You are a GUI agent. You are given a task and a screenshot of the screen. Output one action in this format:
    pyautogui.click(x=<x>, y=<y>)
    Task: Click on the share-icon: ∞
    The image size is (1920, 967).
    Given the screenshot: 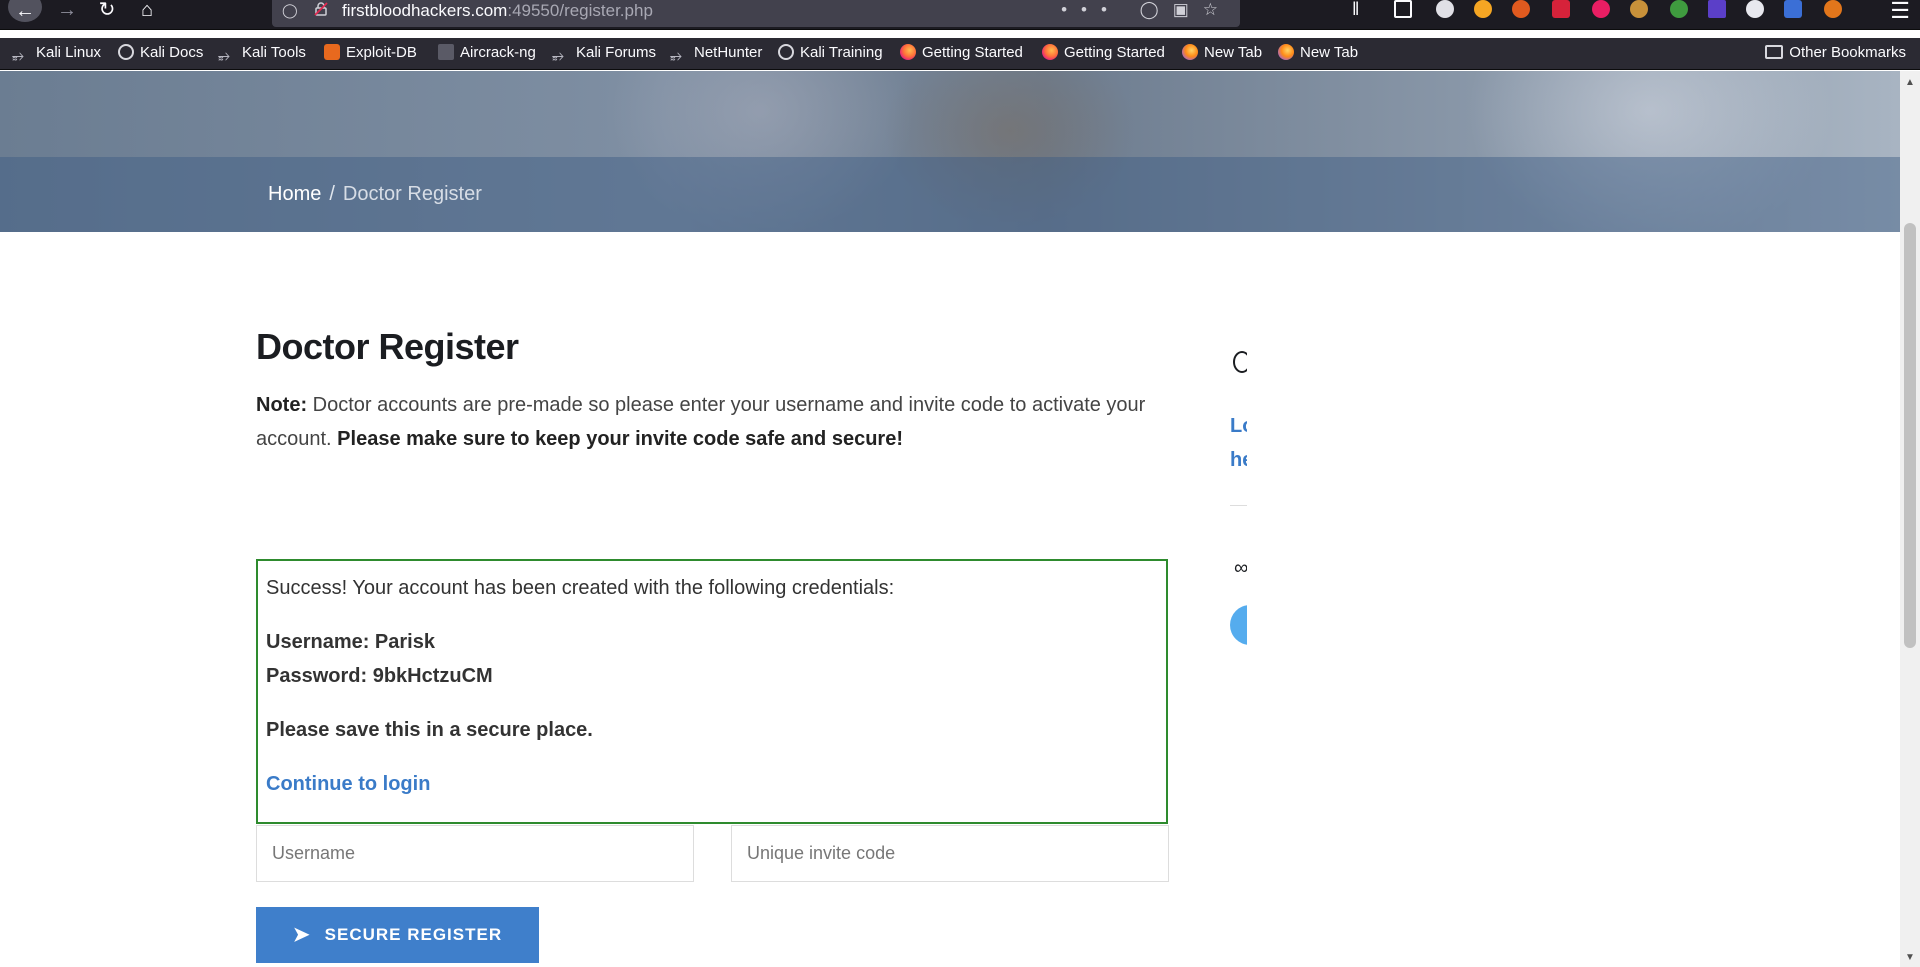 What is the action you would take?
    pyautogui.click(x=1240, y=568)
    